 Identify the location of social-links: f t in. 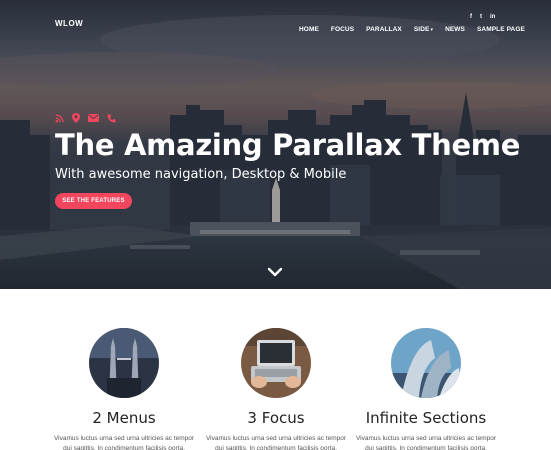
(482, 17).